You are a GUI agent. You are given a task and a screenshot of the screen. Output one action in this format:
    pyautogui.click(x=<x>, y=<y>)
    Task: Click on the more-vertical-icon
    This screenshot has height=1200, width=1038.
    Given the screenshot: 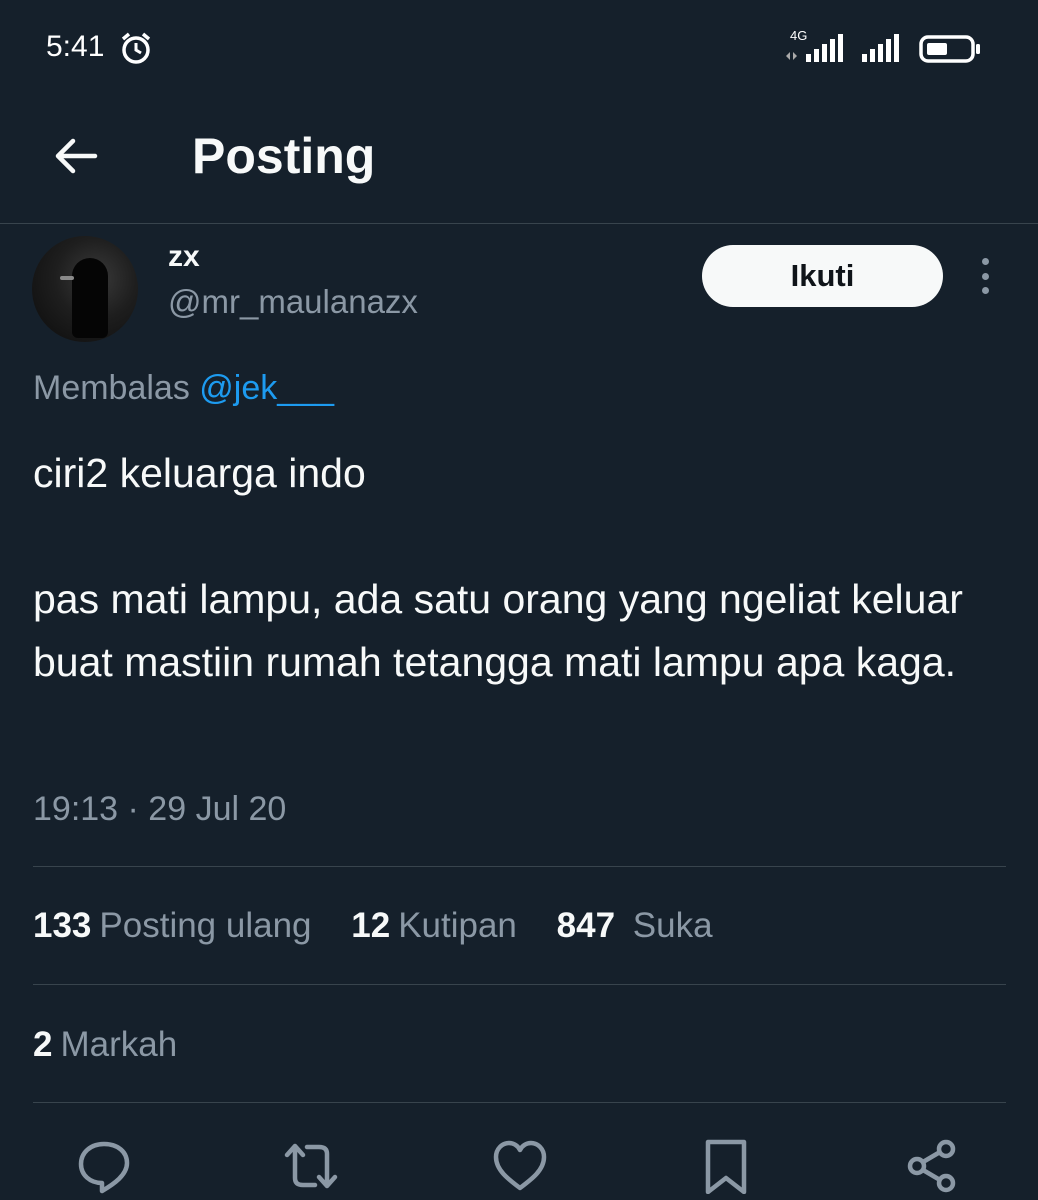 What is the action you would take?
    pyautogui.click(x=985, y=261)
    